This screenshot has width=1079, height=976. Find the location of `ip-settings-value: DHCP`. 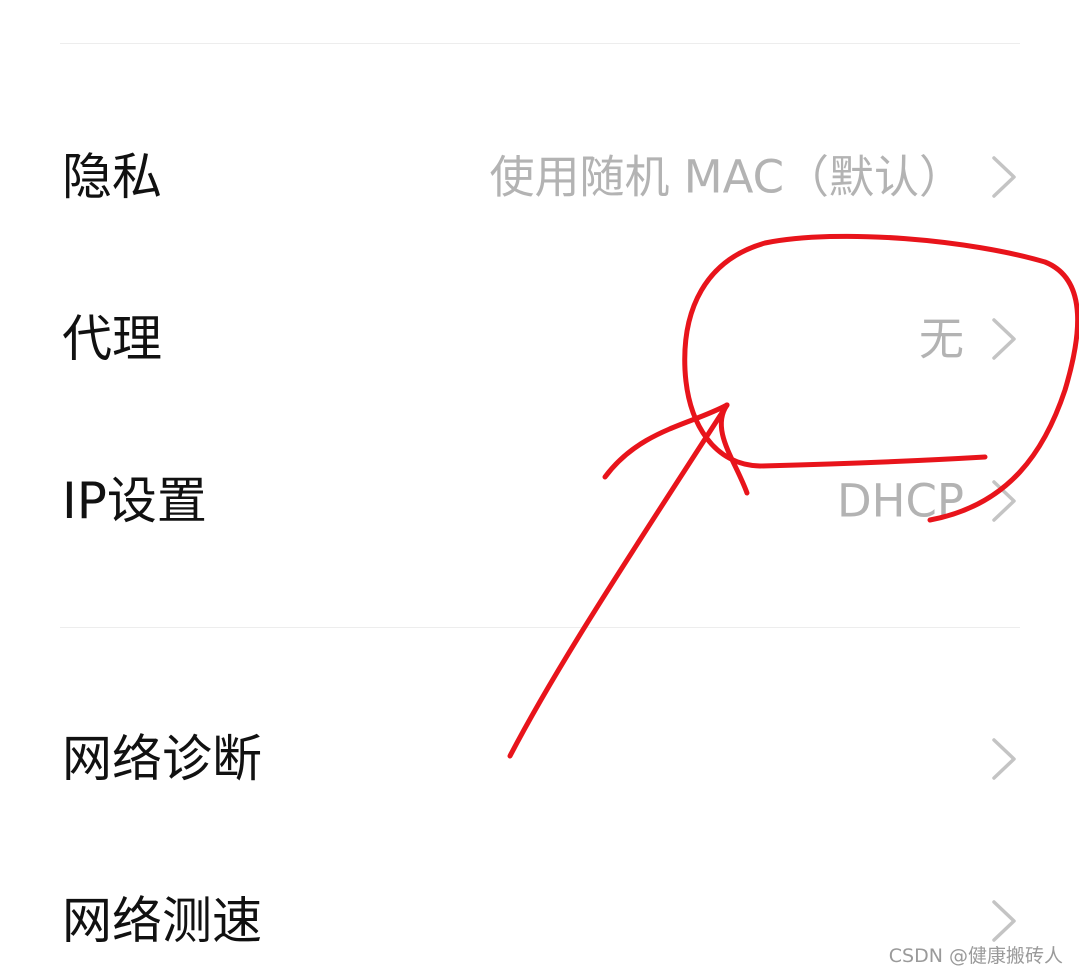

ip-settings-value: DHCP is located at coordinates (900, 501).